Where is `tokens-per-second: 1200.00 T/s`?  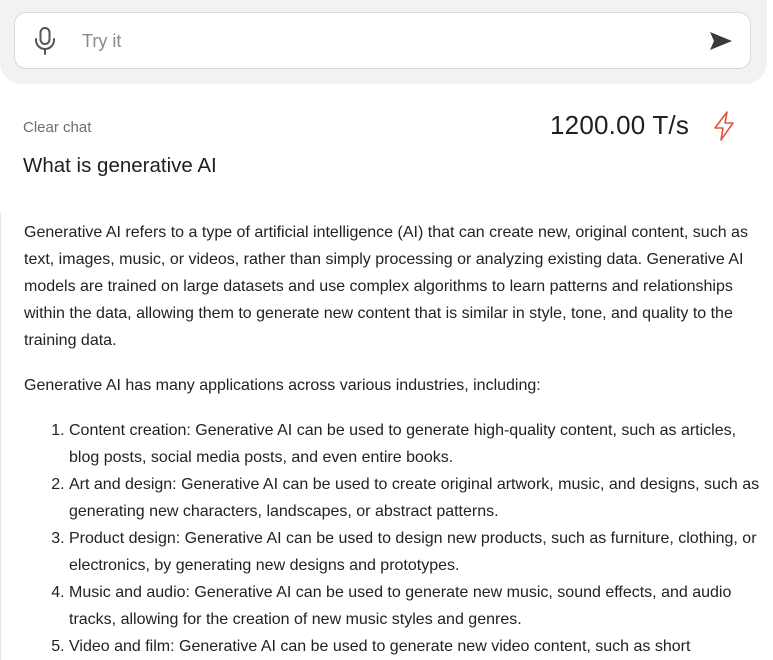
tokens-per-second: 1200.00 T/s is located at coordinates (620, 125).